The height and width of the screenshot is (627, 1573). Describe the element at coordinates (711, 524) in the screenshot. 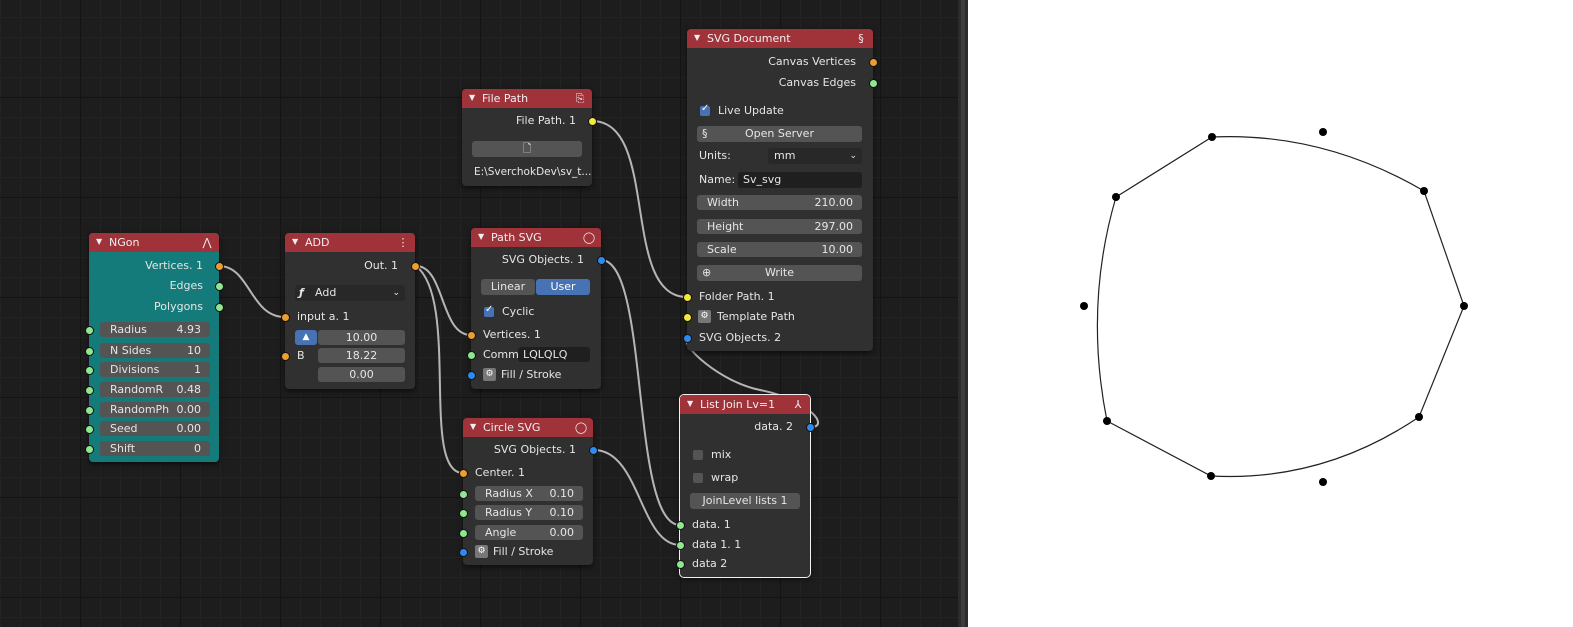

I see `listjoin-input-1-label: data. 1` at that location.